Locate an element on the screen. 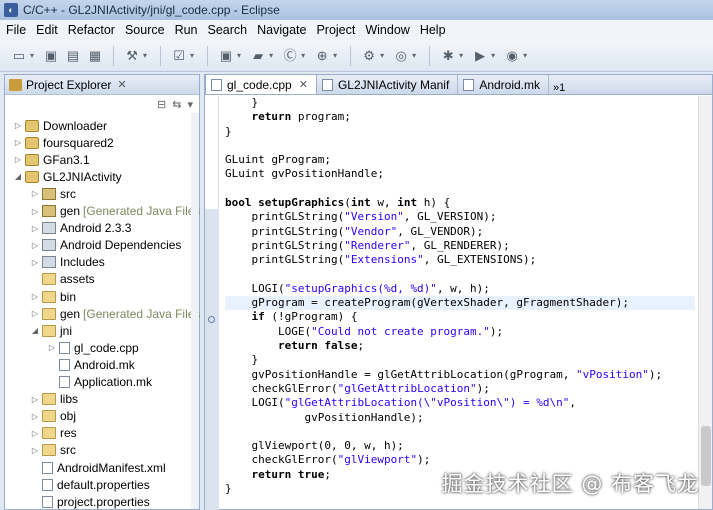  editor-tab: Android.mk is located at coordinates (504, 84).